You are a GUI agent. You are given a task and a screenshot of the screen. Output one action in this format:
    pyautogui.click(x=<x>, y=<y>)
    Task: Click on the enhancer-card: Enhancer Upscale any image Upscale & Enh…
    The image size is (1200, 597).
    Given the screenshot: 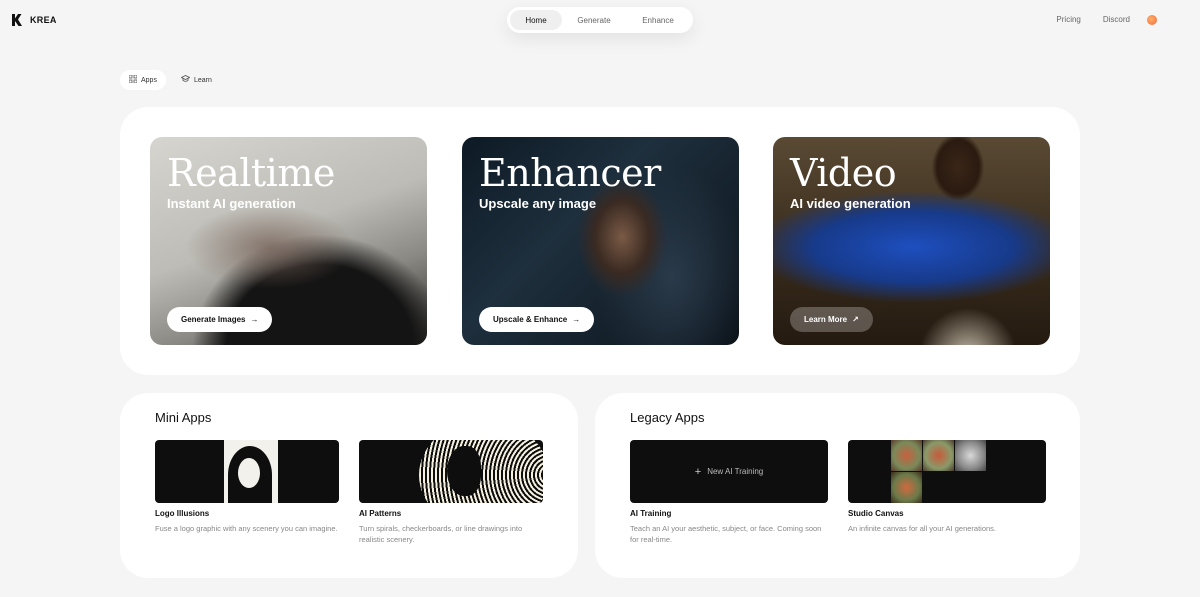 What is the action you would take?
    pyautogui.click(x=600, y=241)
    